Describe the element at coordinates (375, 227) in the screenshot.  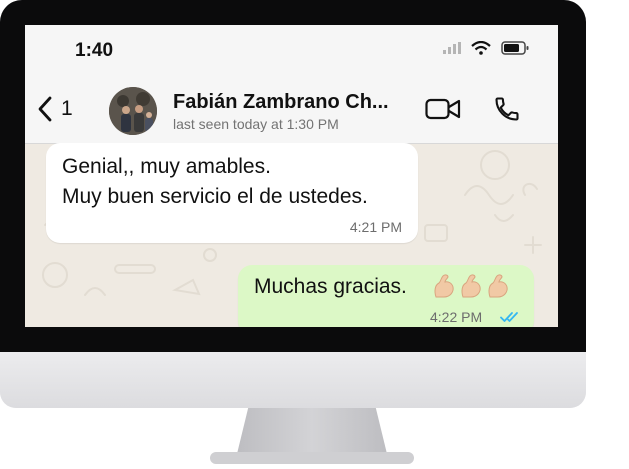
I see `message-timestamp: 4:21 PM` at that location.